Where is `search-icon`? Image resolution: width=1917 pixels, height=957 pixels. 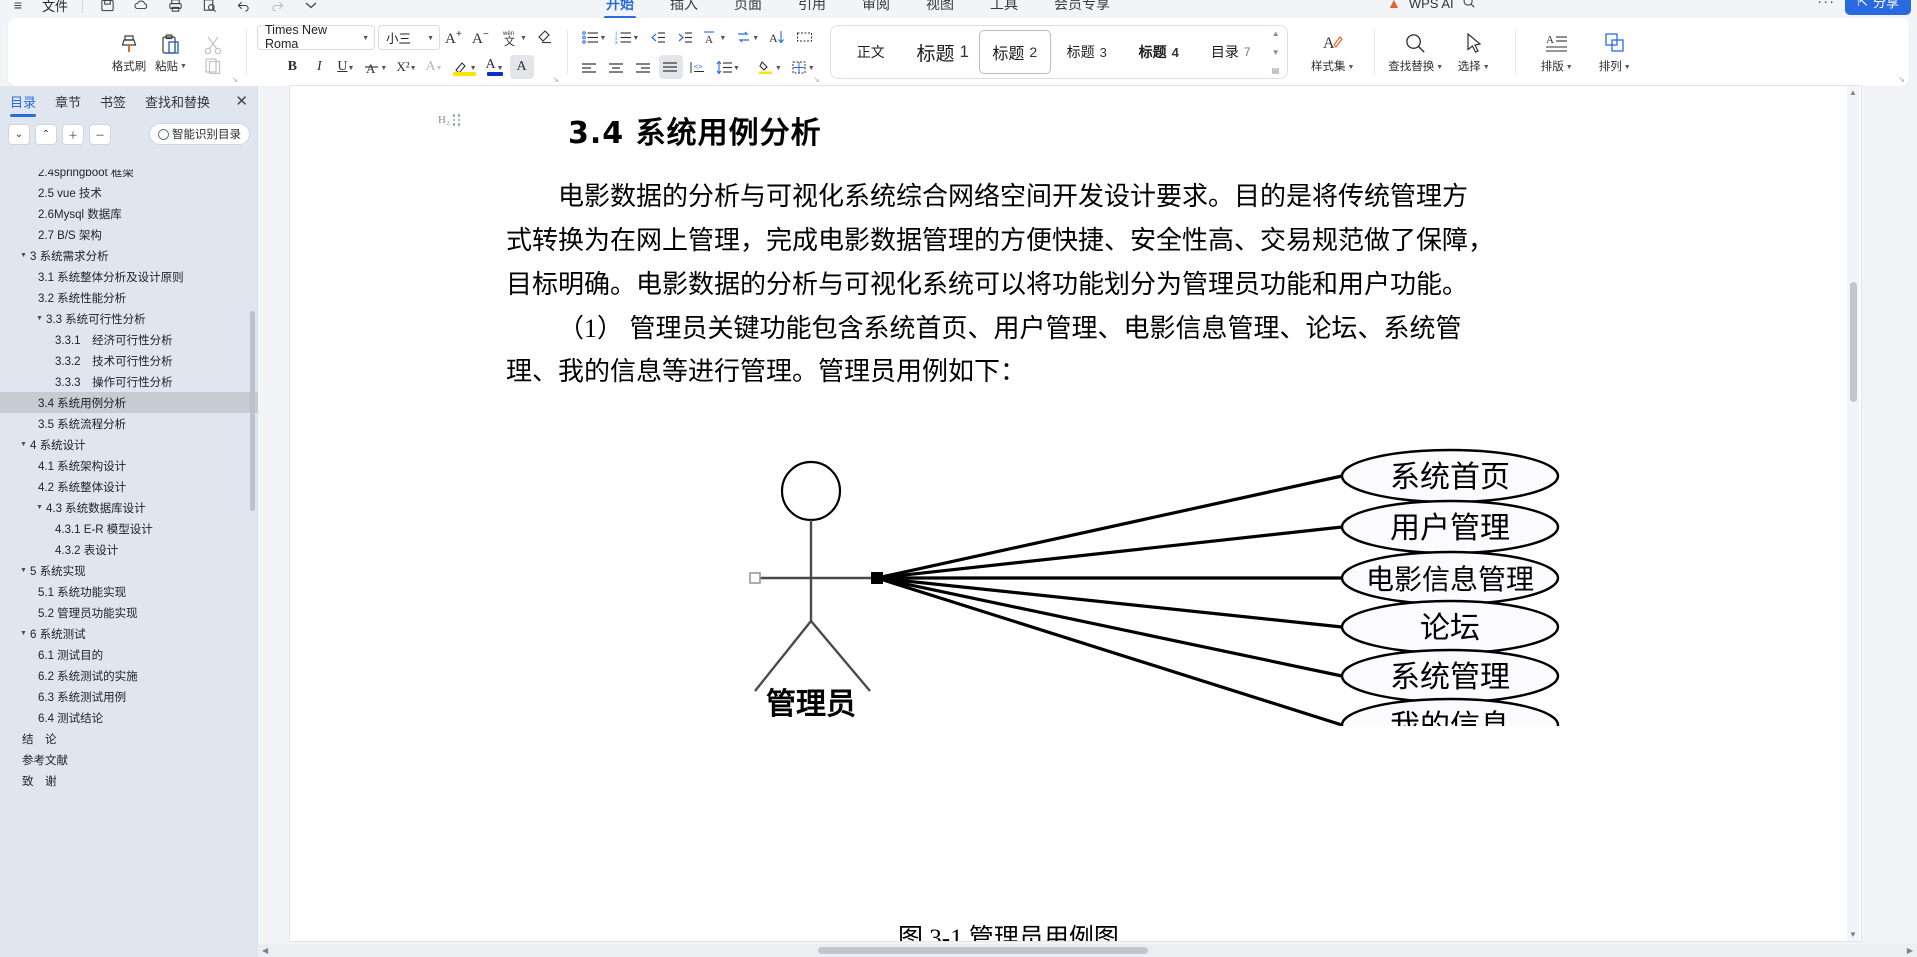 search-icon is located at coordinates (1469, 6).